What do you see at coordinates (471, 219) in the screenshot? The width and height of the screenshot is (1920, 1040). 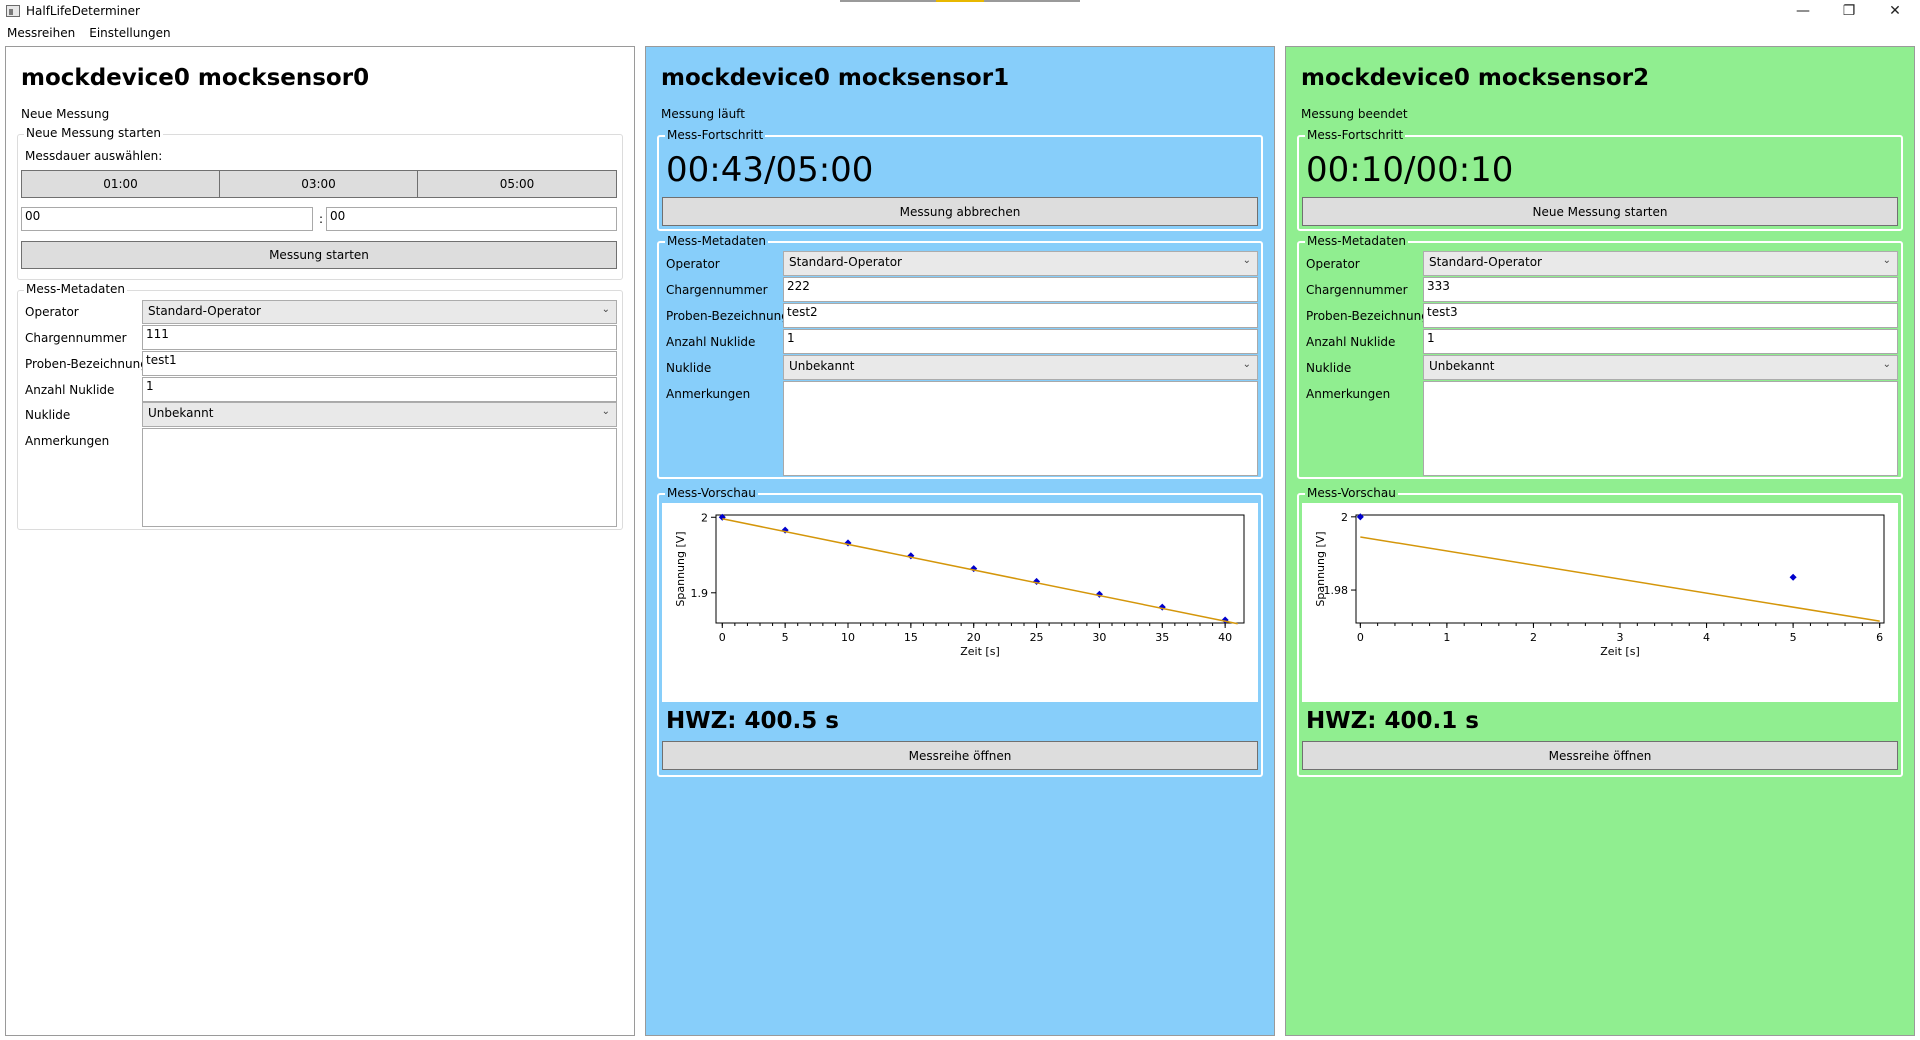 I see `seconds-input: 00` at bounding box center [471, 219].